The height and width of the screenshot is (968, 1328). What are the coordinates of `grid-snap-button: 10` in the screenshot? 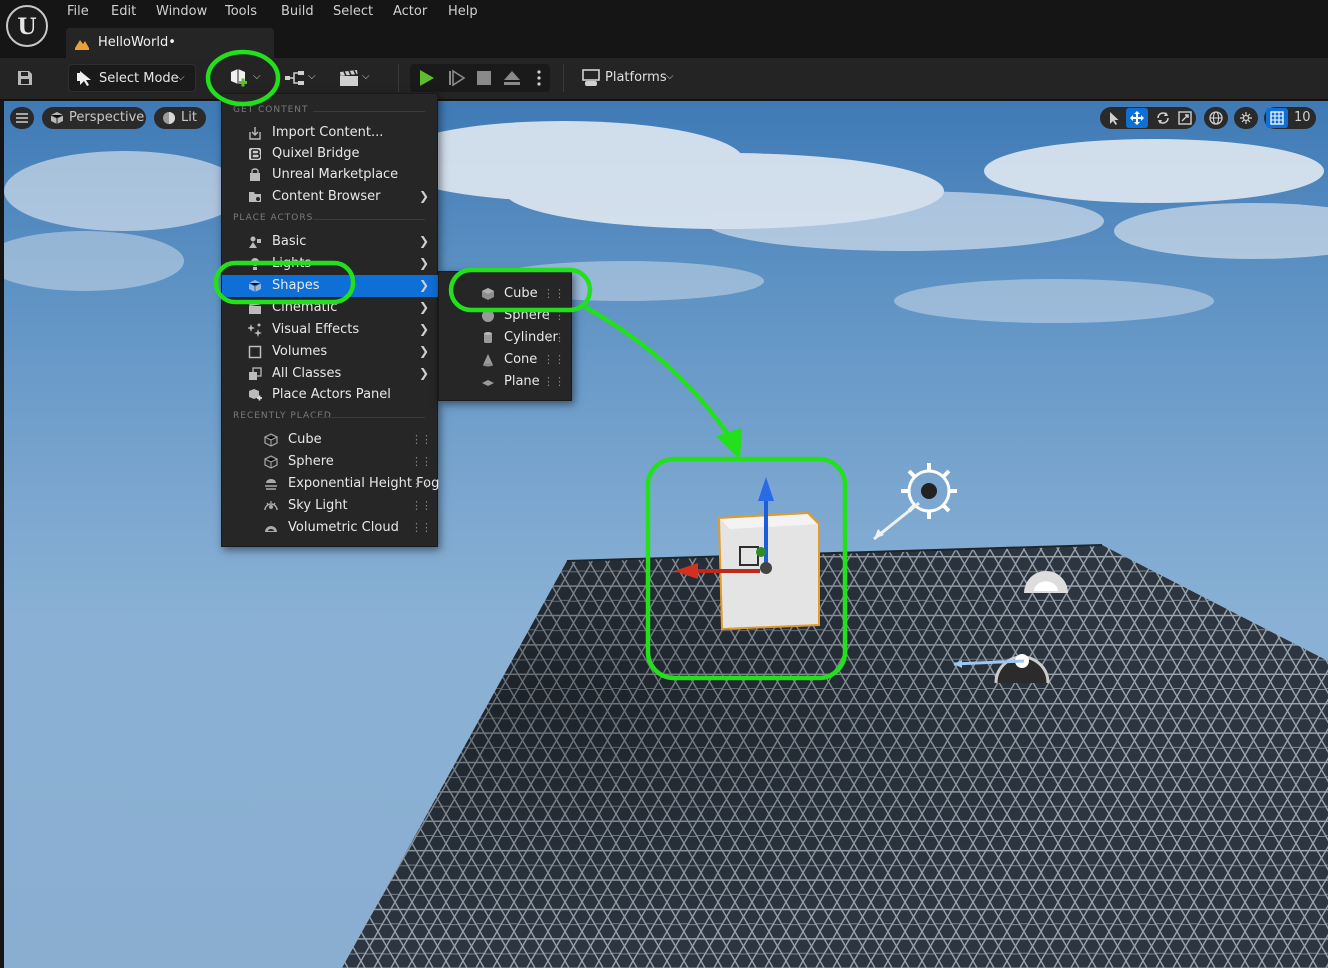 It's located at (1290, 118).